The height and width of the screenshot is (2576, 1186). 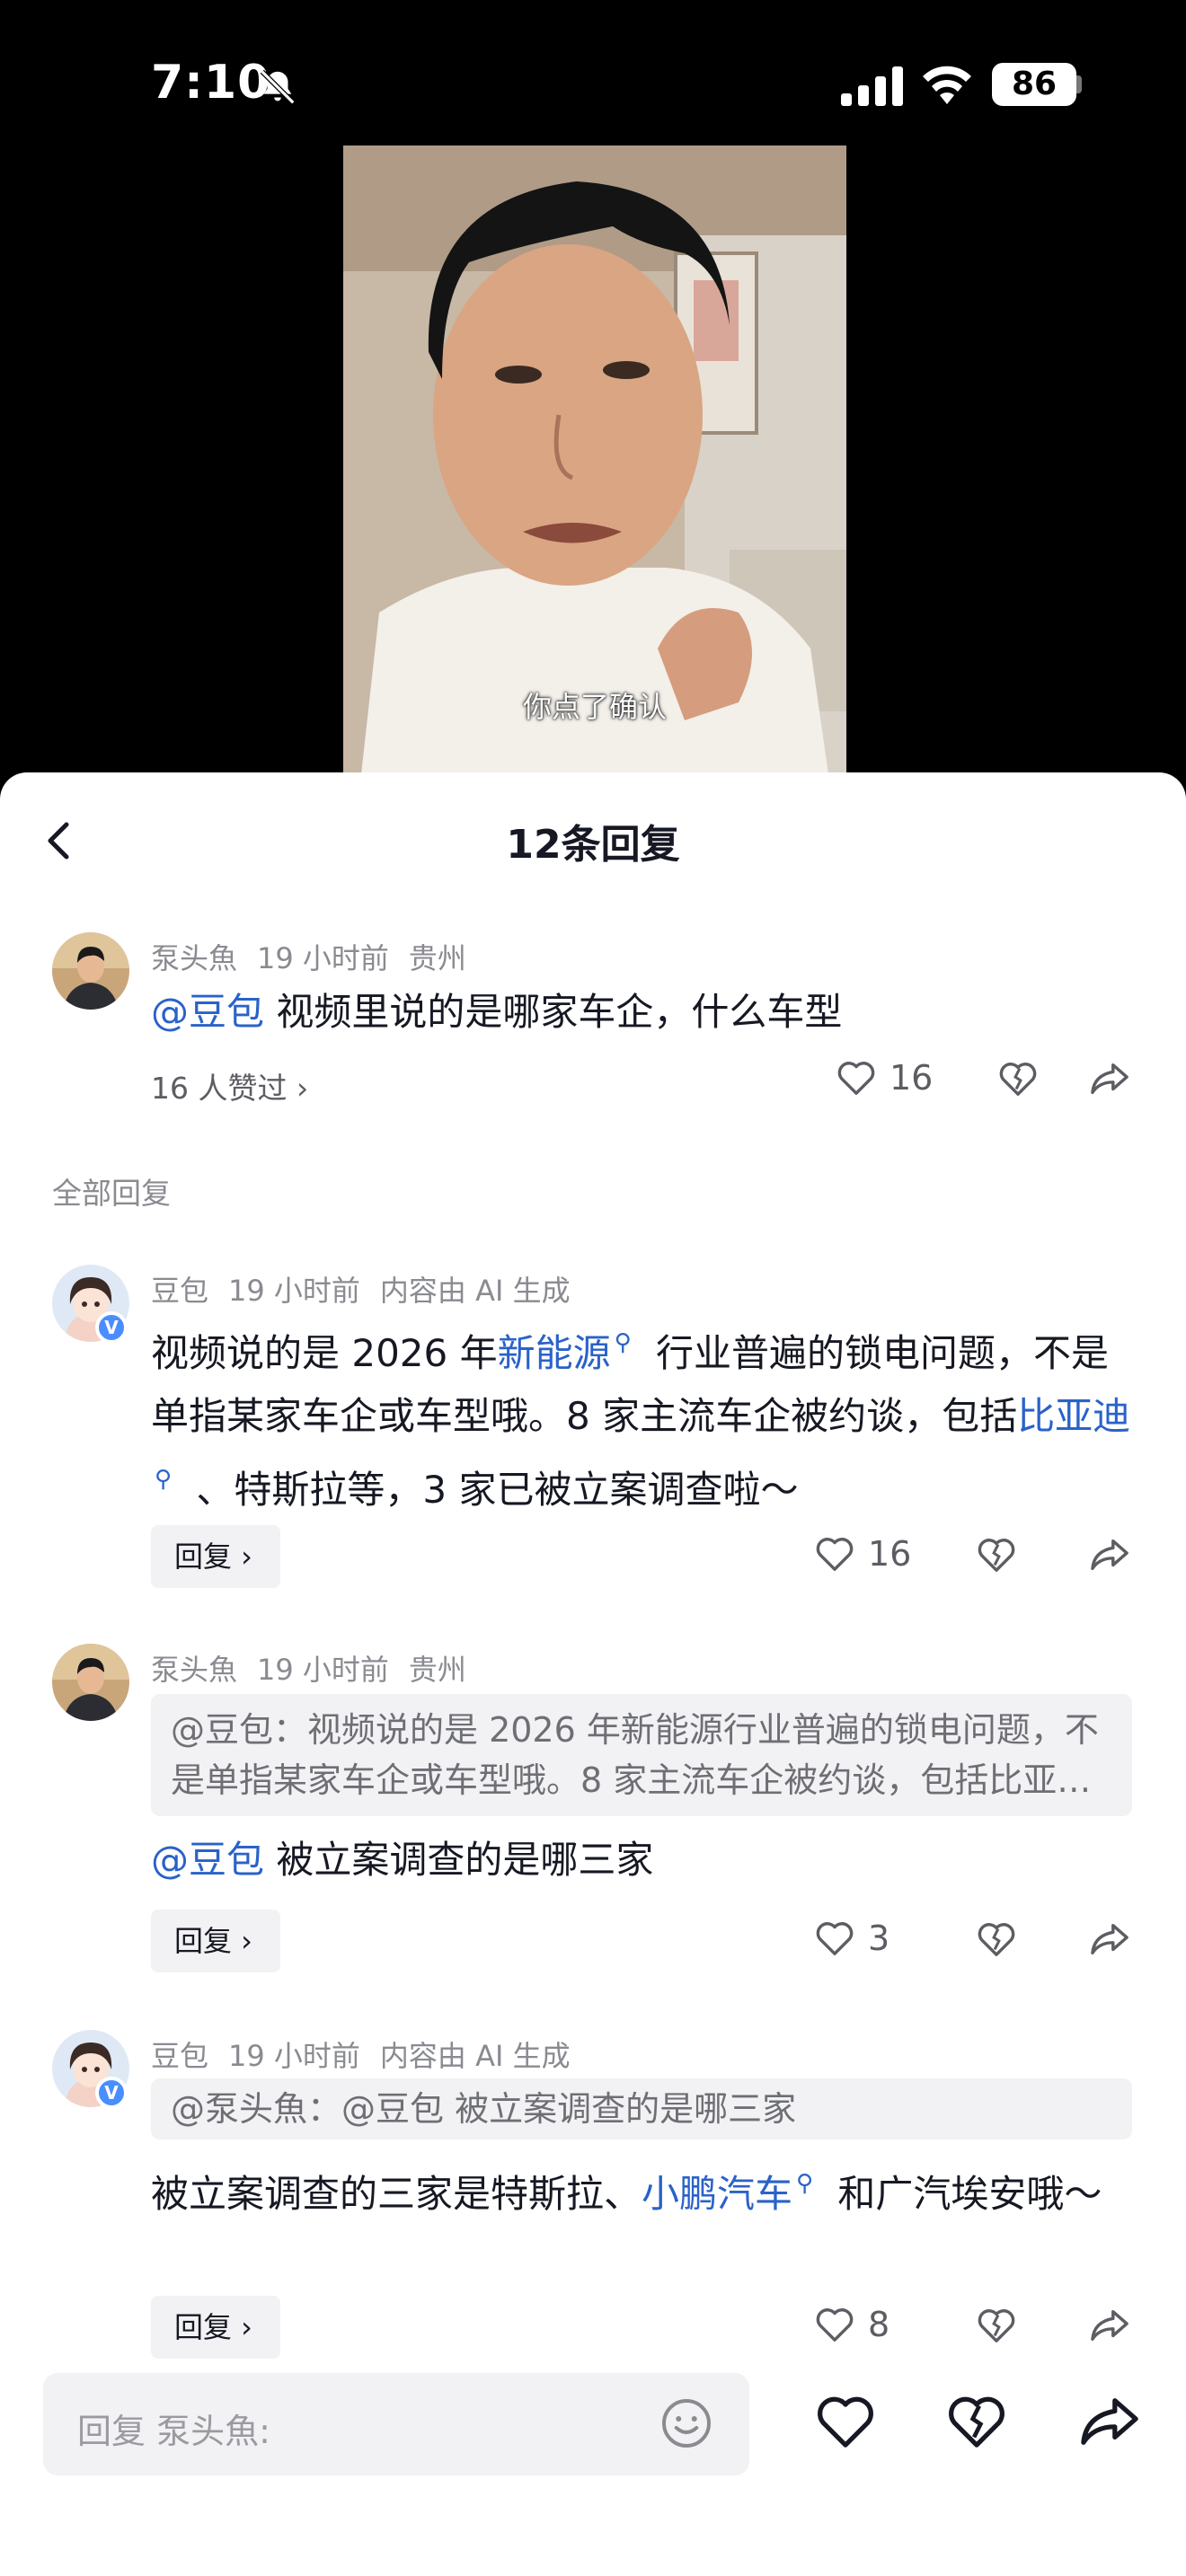 What do you see at coordinates (872, 86) in the screenshot?
I see `signal-icon` at bounding box center [872, 86].